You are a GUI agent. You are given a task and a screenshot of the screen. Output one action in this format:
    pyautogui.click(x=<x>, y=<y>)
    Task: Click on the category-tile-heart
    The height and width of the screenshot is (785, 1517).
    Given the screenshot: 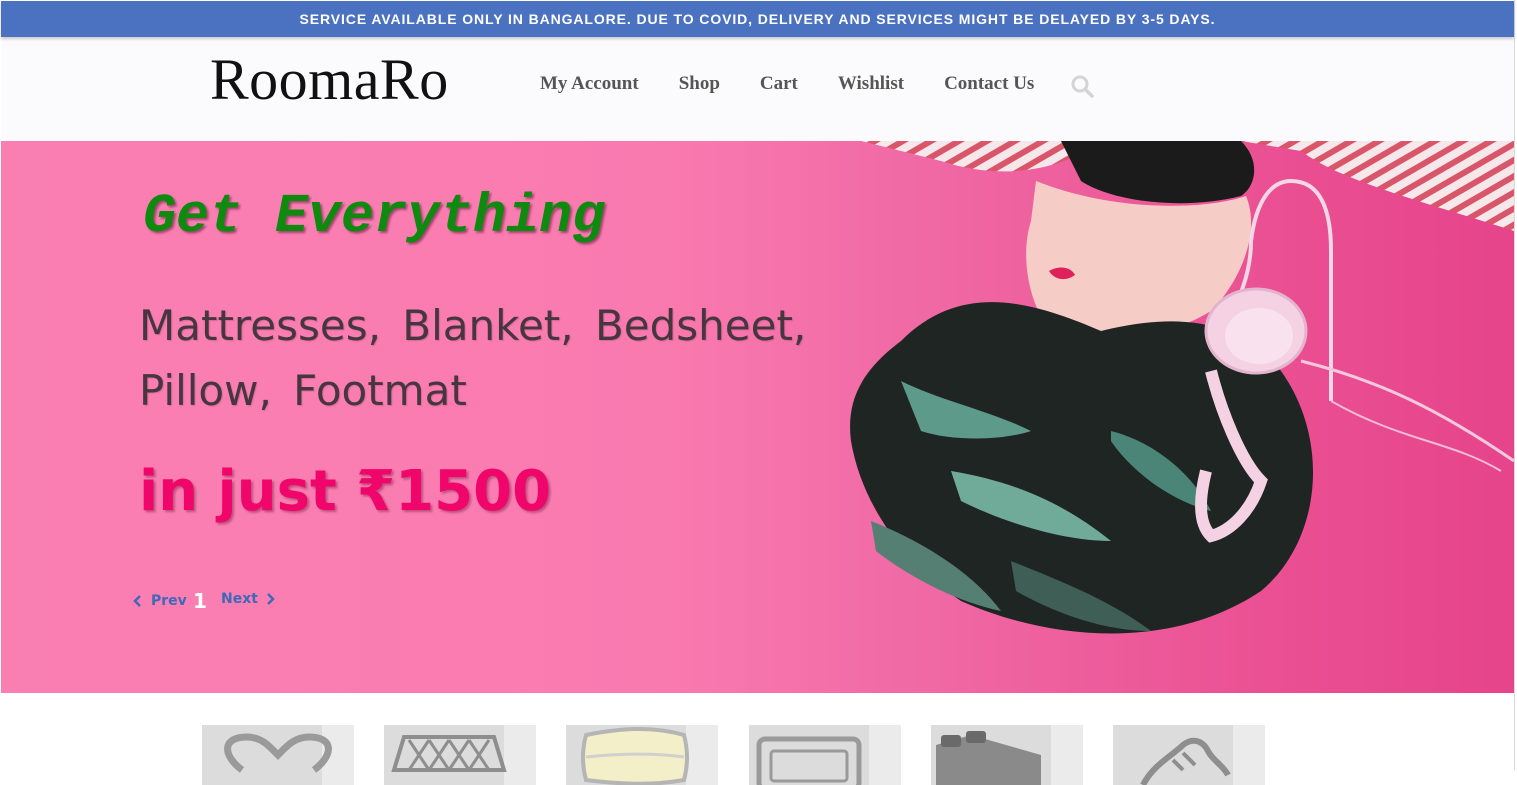 What is the action you would take?
    pyautogui.click(x=278, y=755)
    